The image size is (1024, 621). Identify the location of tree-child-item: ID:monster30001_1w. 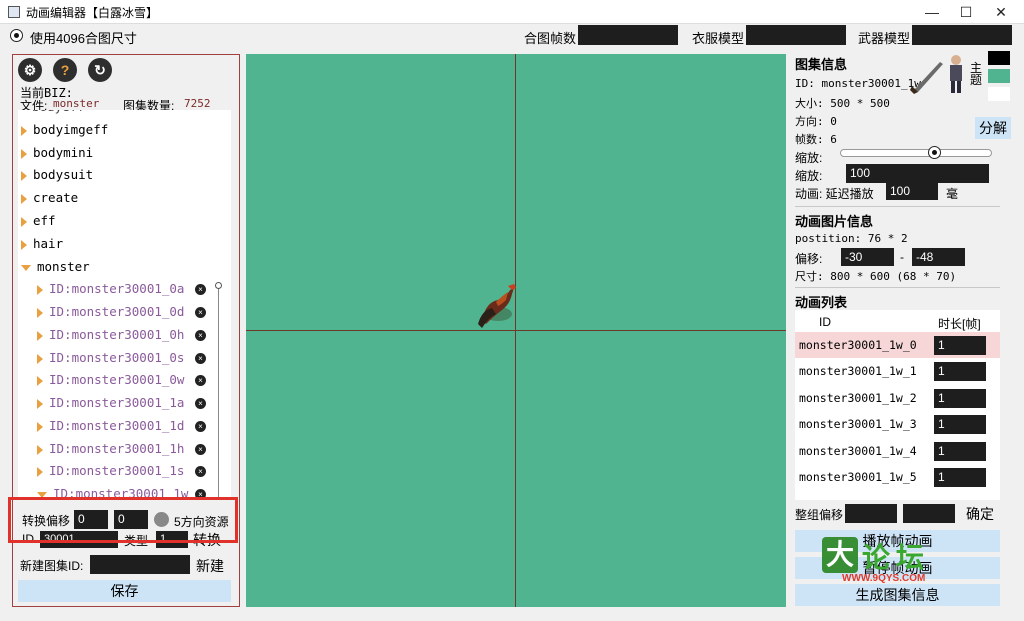
(112, 490).